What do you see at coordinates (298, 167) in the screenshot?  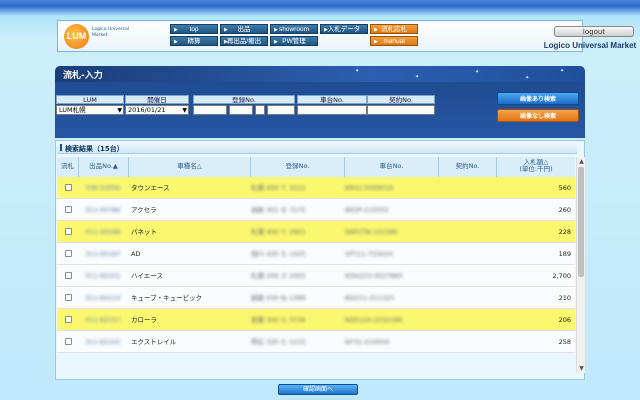 I see `col-reg: 登録No.` at bounding box center [298, 167].